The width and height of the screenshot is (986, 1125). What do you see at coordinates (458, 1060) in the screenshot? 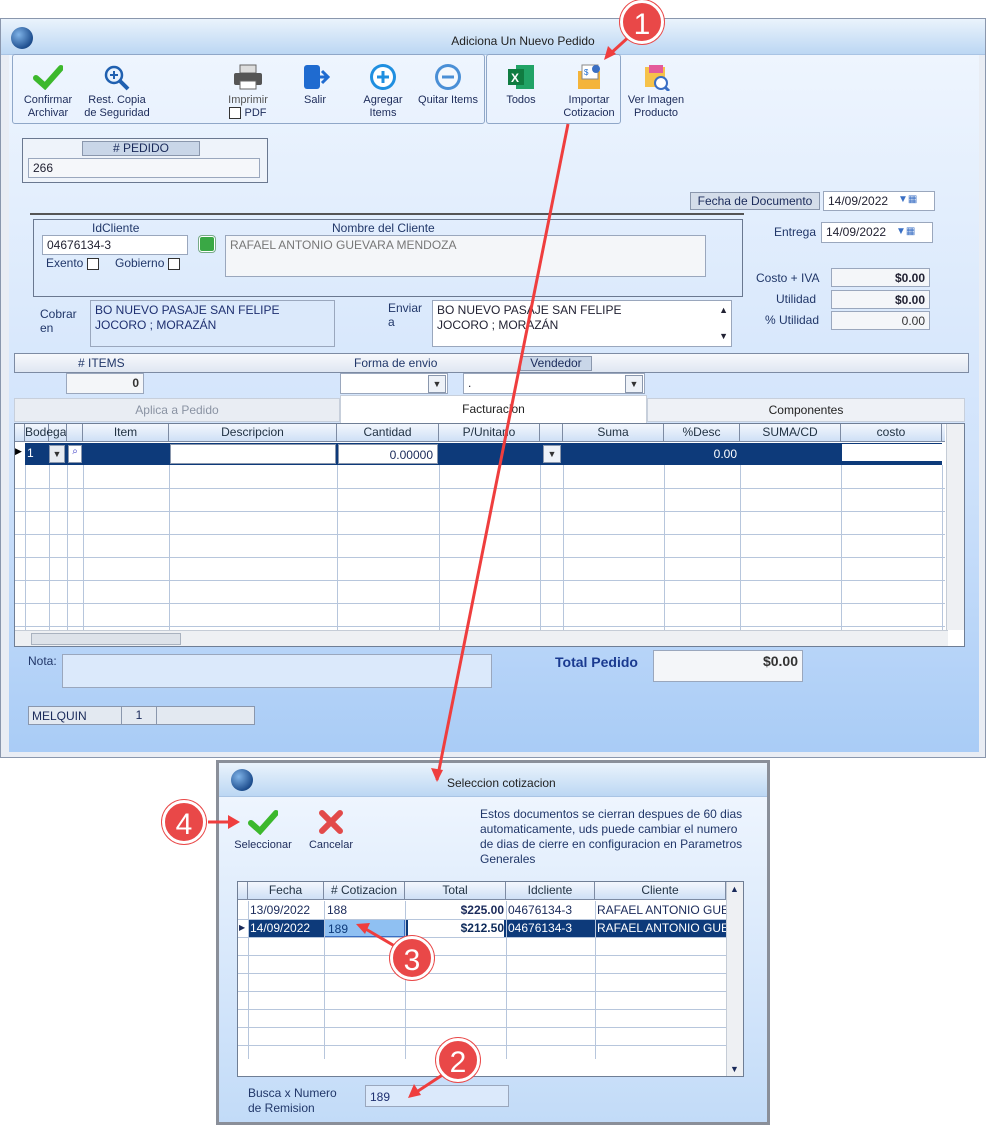
I see `badge-2: 2` at bounding box center [458, 1060].